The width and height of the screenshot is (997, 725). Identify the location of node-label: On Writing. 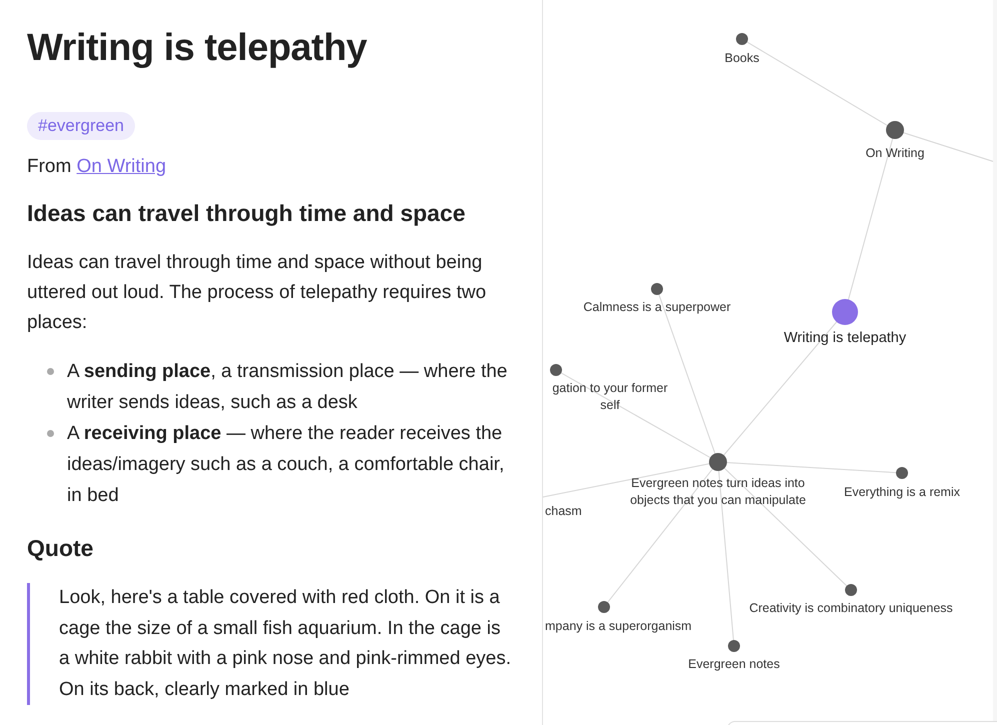
(895, 153).